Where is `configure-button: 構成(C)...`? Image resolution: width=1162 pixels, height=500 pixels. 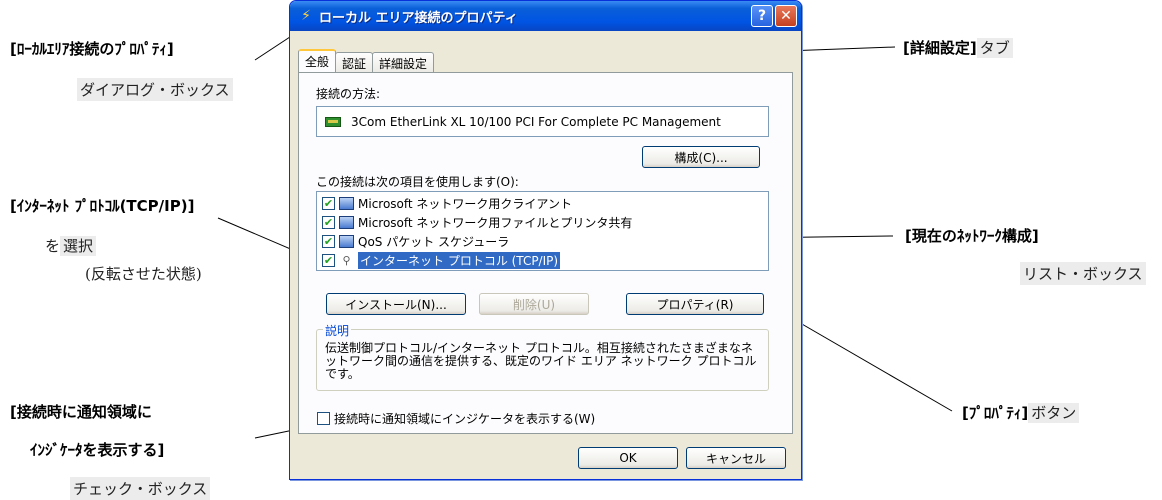
configure-button: 構成(C)... is located at coordinates (701, 157).